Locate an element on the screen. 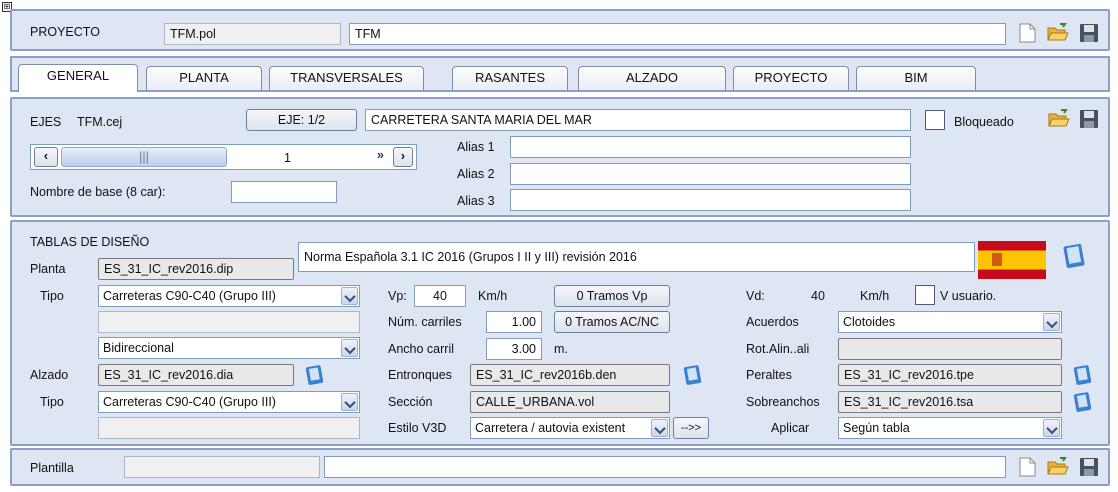  rot-field is located at coordinates (950, 349).